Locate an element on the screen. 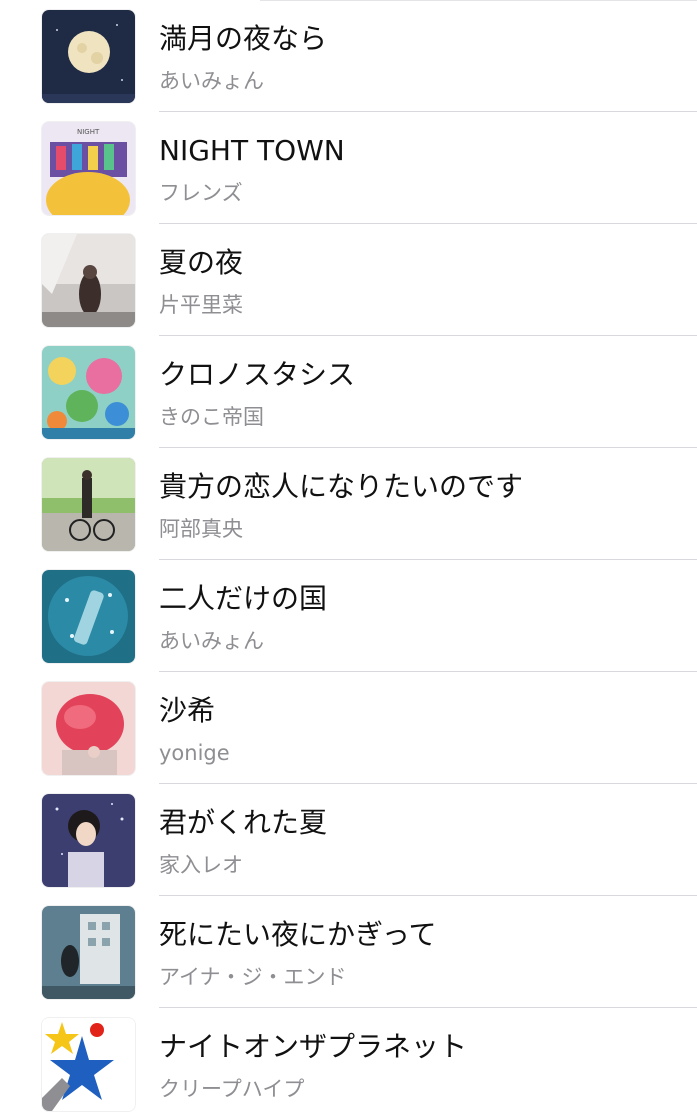  track-title: 沙希 is located at coordinates (187, 710).